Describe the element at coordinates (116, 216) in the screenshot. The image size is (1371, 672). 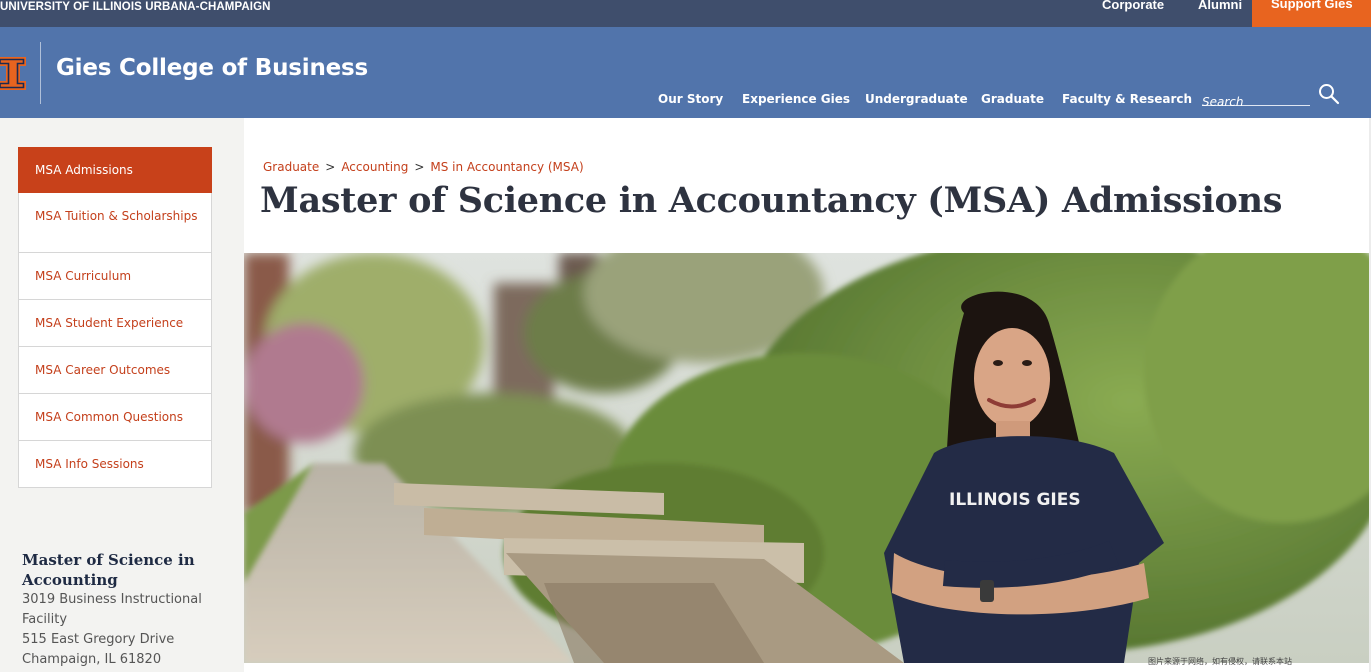
I see `sidebar-item-label: MSA Tuition & Scholarships` at that location.